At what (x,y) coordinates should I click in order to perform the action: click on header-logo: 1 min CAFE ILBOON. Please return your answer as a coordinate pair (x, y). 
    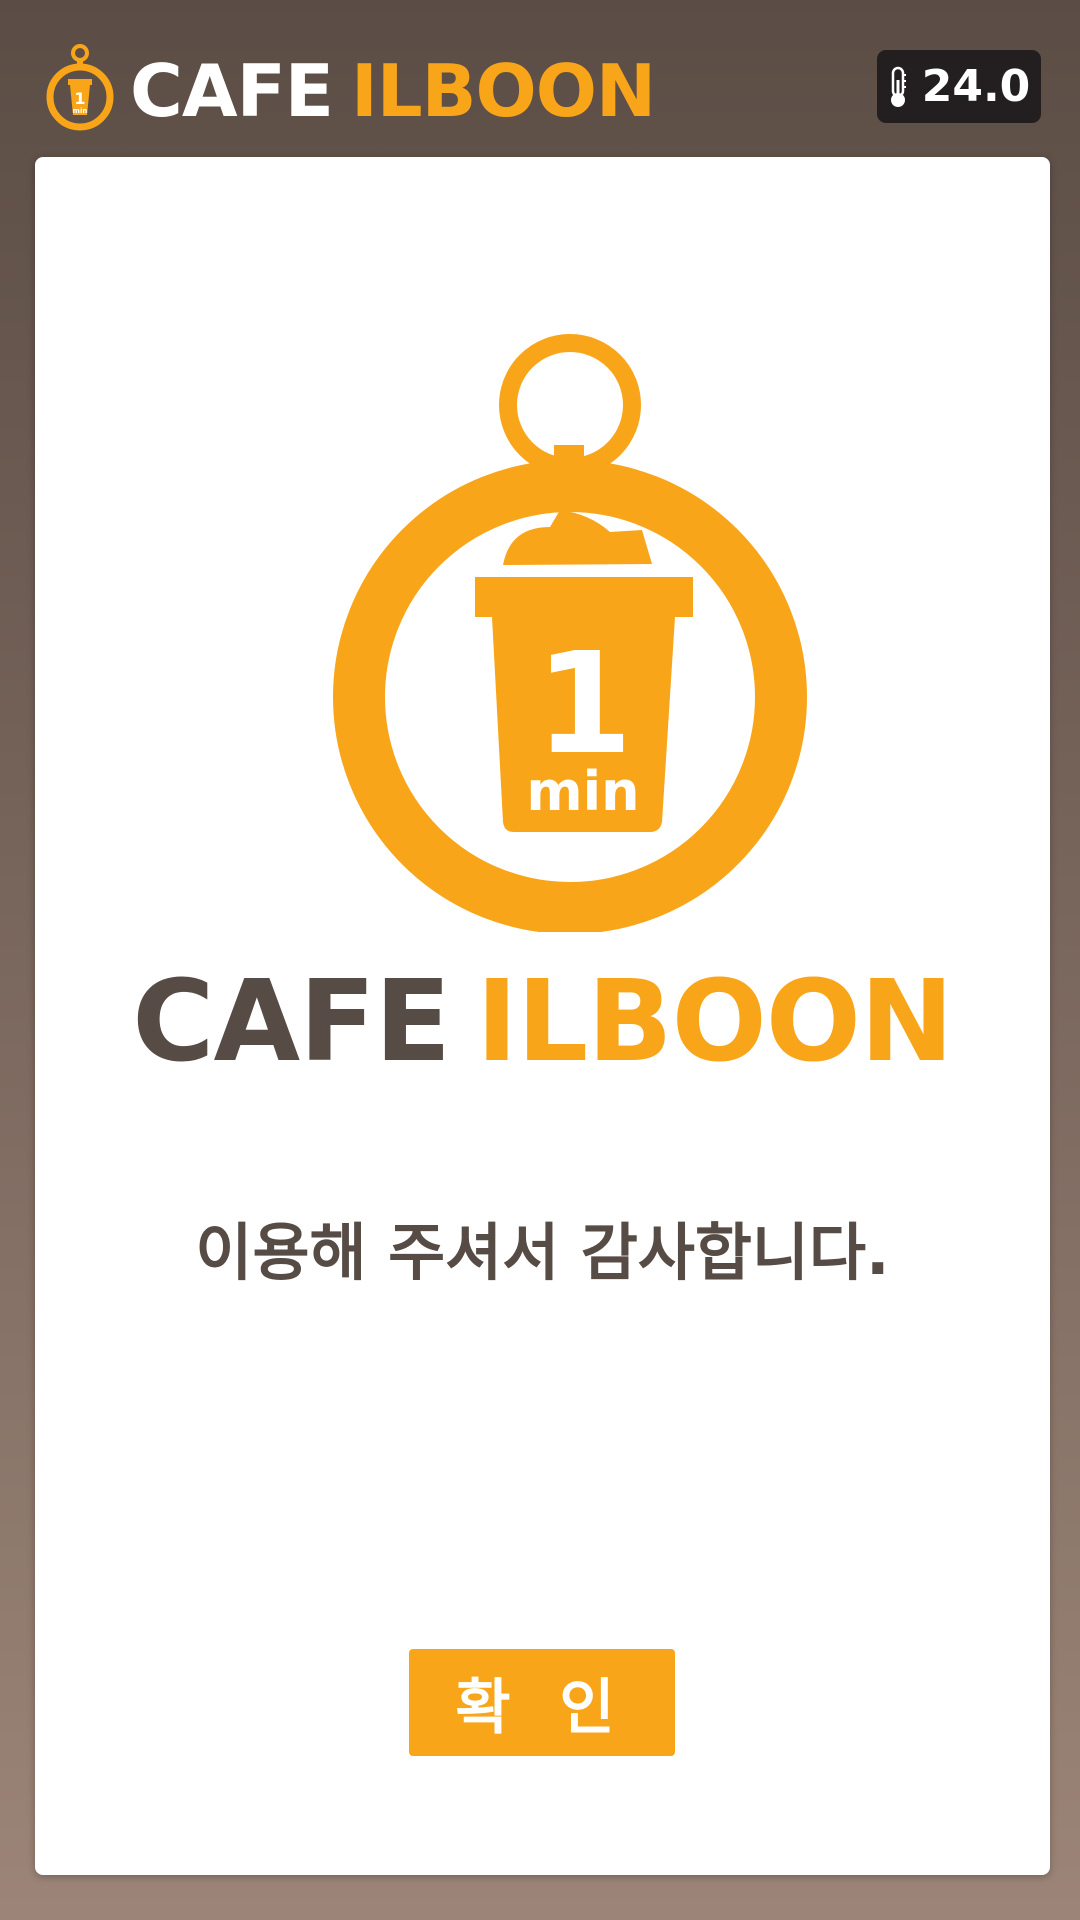
    Looking at the image, I should click on (350, 87).